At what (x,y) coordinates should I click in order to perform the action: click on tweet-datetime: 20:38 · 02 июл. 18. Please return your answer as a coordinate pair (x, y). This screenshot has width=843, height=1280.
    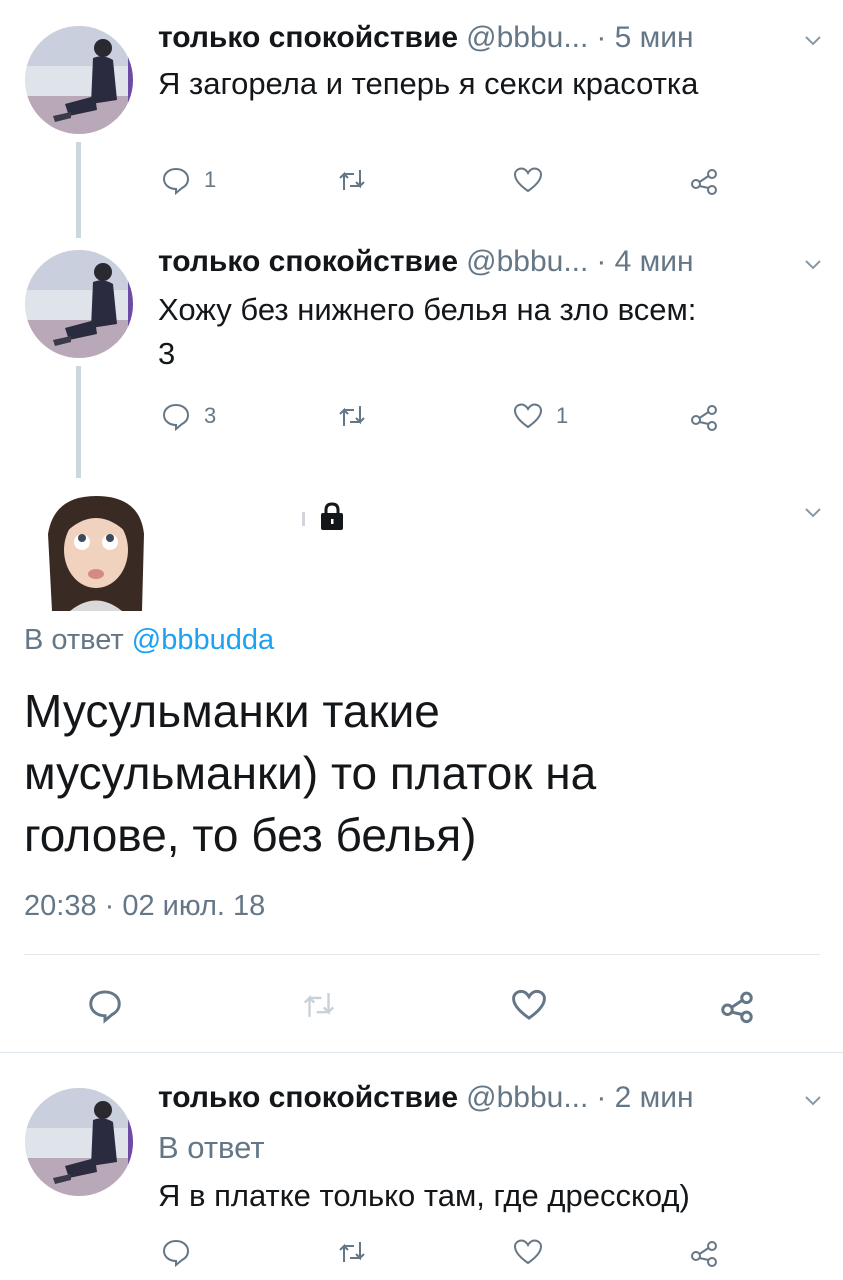
    Looking at the image, I should click on (144, 906).